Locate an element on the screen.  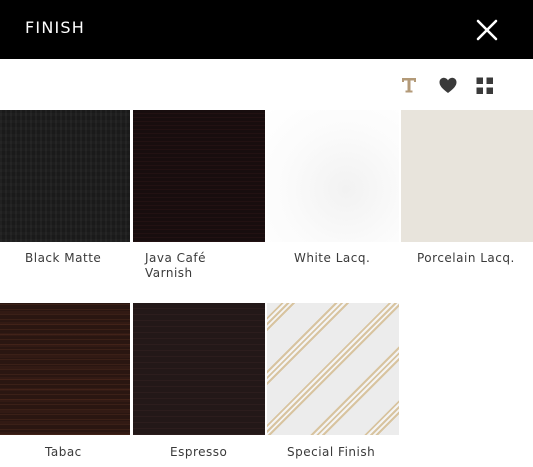
swatch-black-matte: Black Matte is located at coordinates (65, 194).